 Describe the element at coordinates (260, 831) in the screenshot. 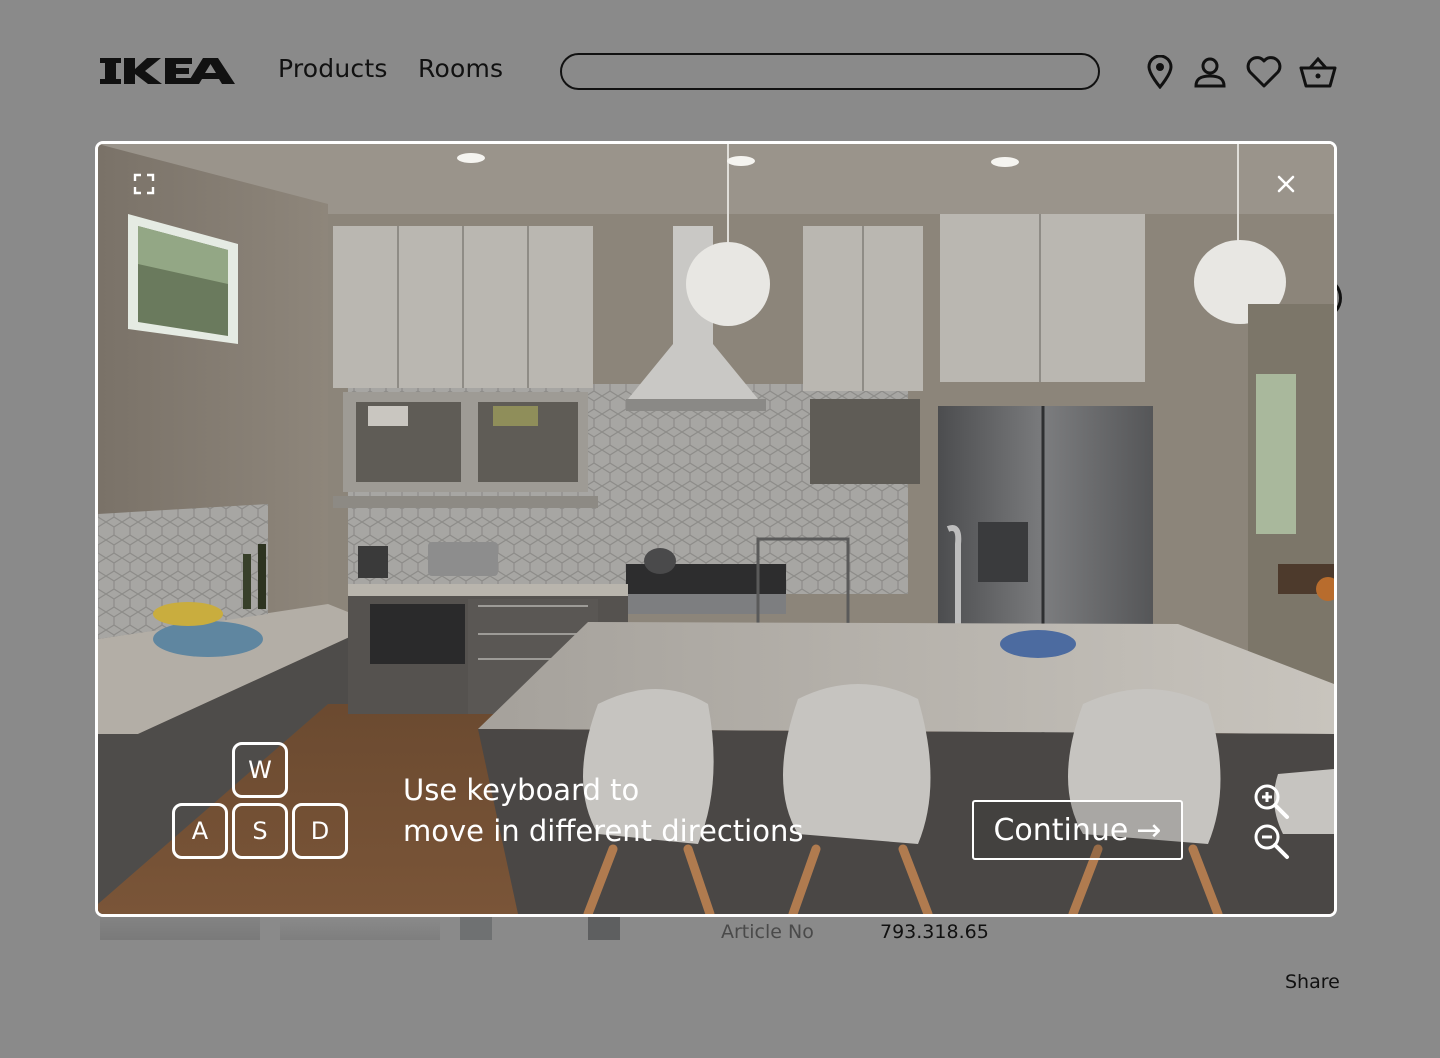

I see `key-s: S` at that location.